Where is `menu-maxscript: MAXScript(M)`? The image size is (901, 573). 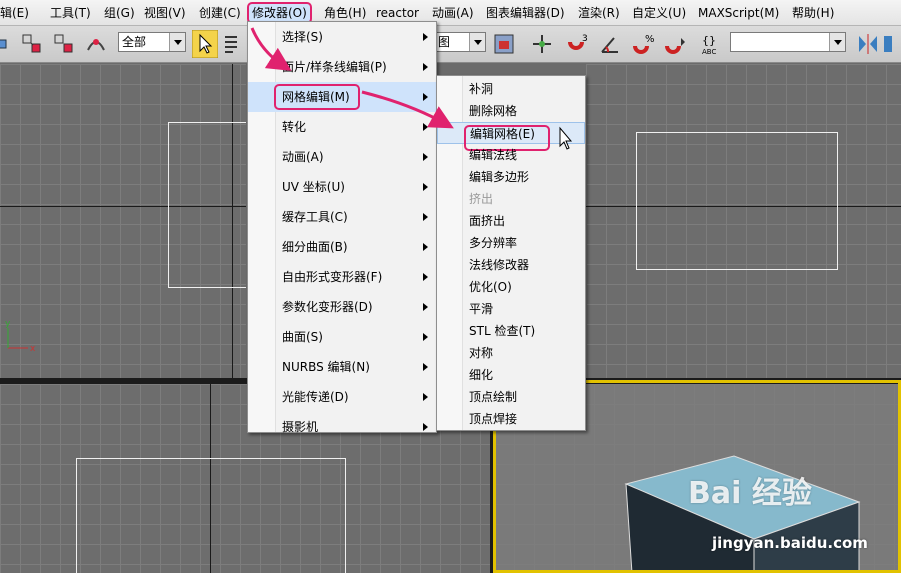
menu-maxscript: MAXScript(M) is located at coordinates (738, 13).